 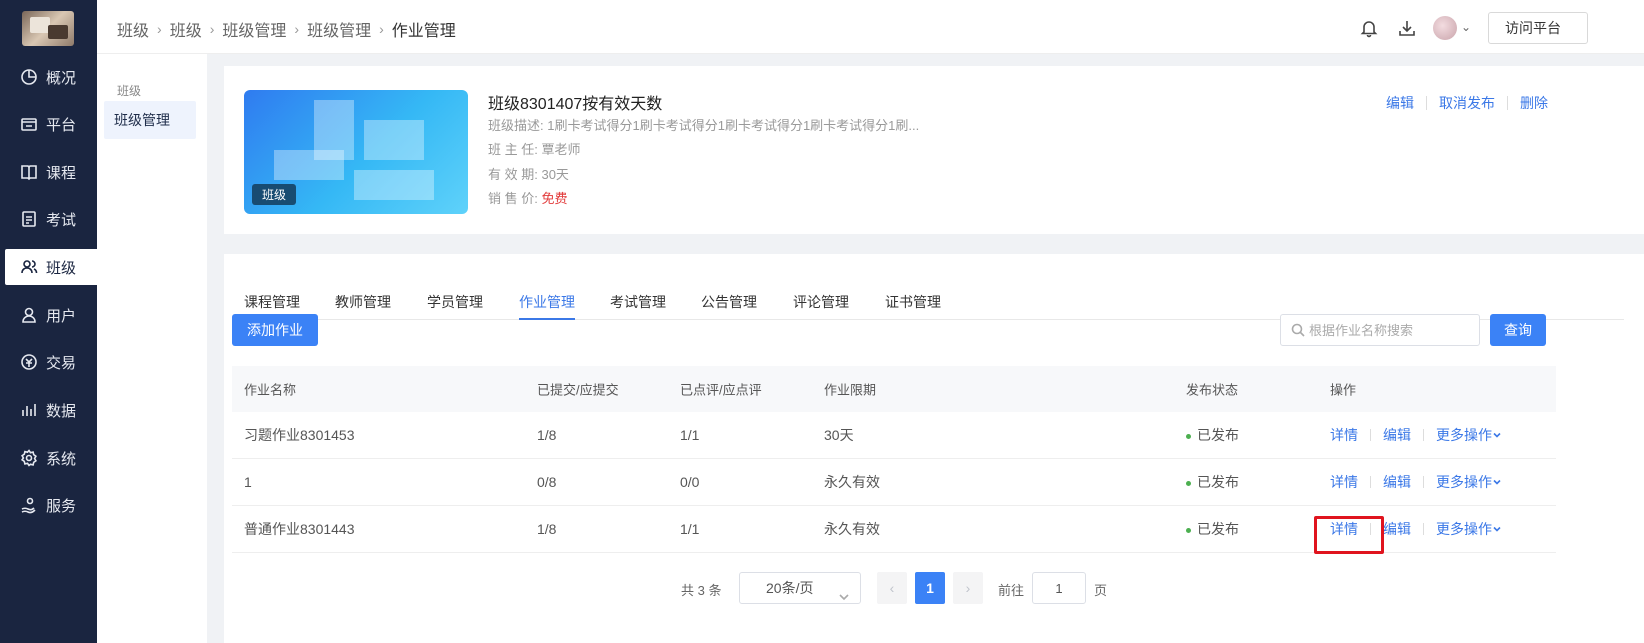 What do you see at coordinates (1298, 330) in the screenshot?
I see `search-icon` at bounding box center [1298, 330].